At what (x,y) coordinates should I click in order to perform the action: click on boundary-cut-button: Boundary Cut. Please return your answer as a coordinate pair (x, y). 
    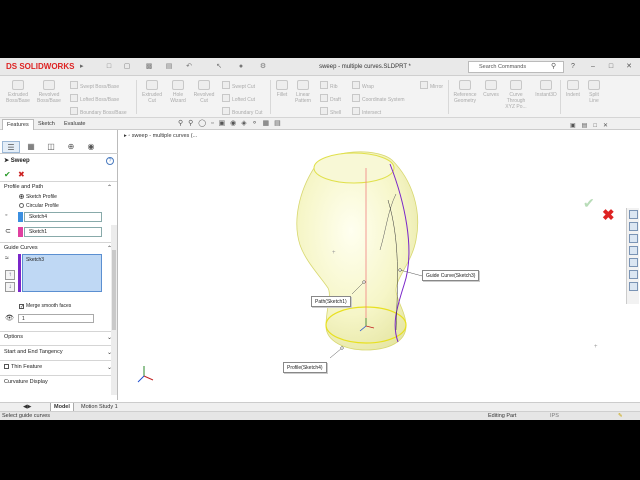
    Looking at the image, I should click on (242, 111).